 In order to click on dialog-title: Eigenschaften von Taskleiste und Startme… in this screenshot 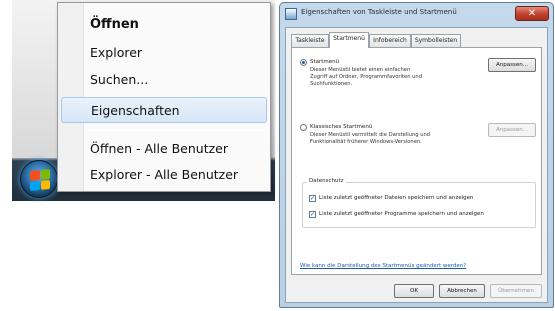, I will do `click(379, 12)`.